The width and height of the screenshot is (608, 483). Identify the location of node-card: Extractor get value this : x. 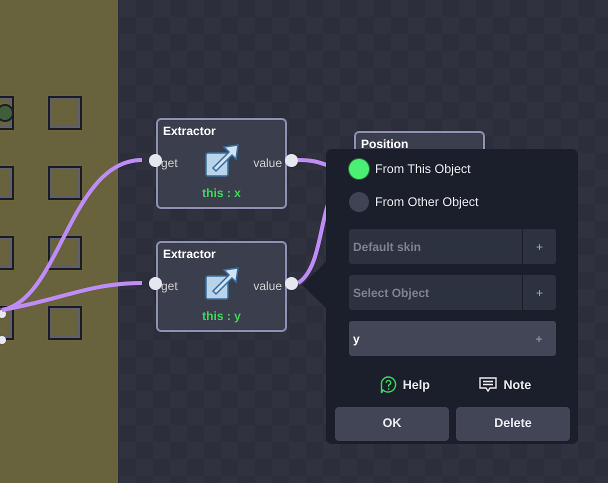
(221, 163).